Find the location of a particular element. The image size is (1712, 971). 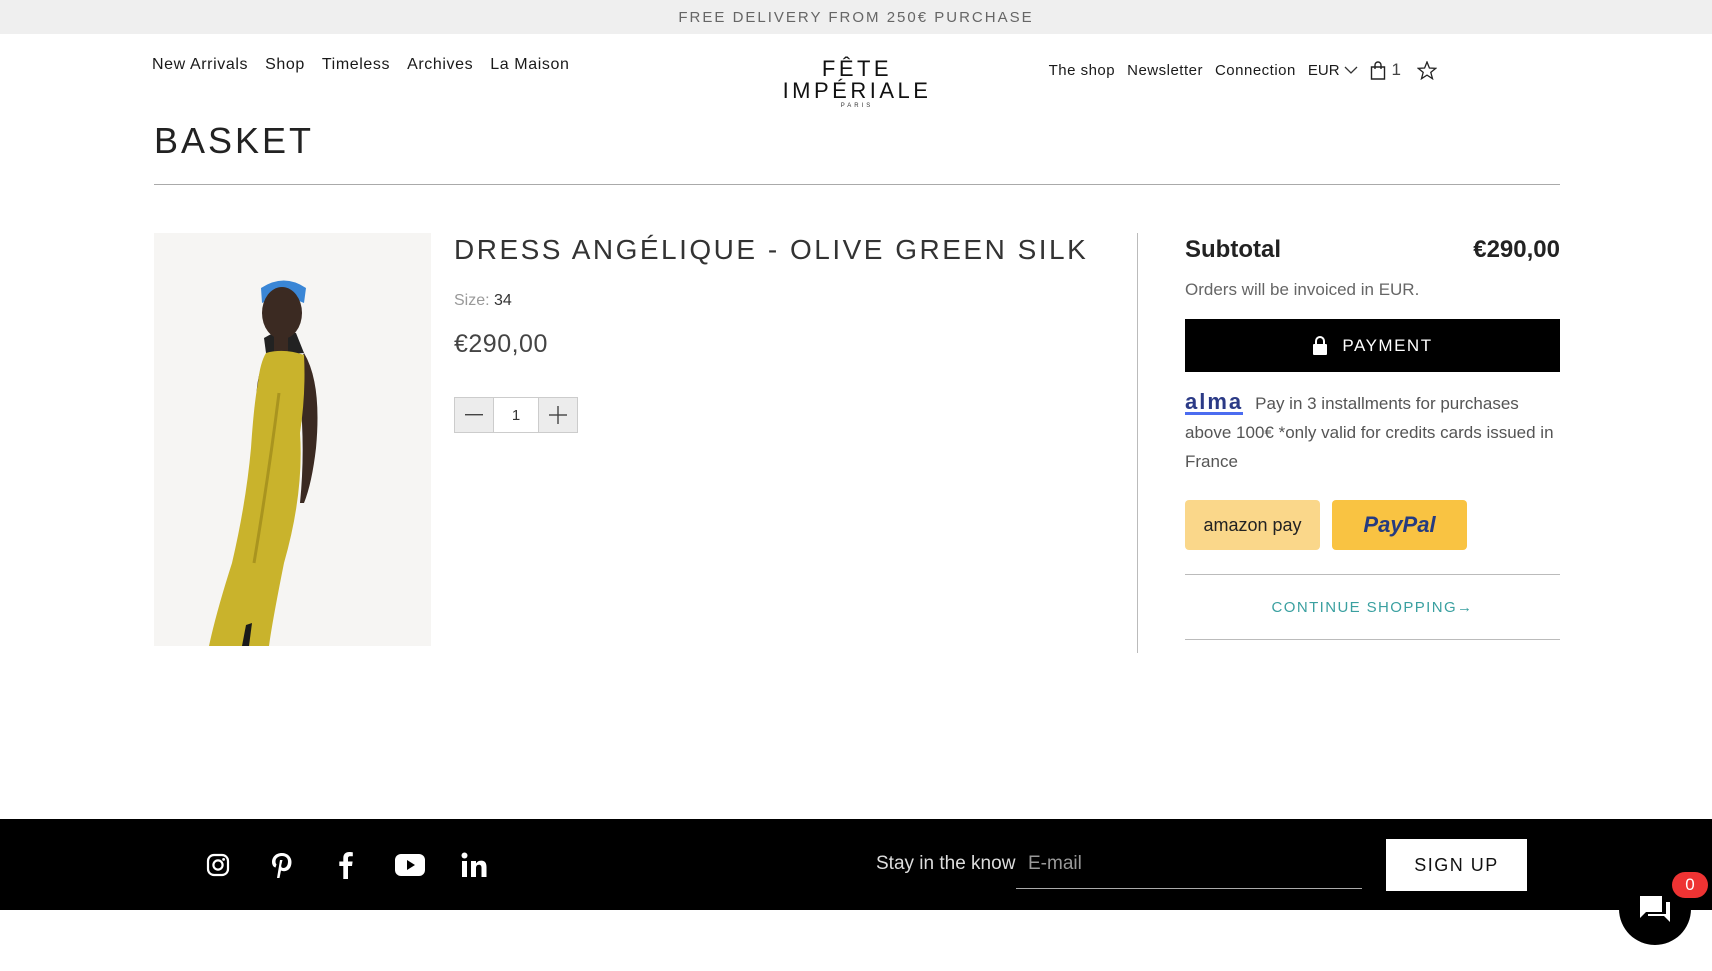

quantity-stepper: 1 is located at coordinates (516, 415).